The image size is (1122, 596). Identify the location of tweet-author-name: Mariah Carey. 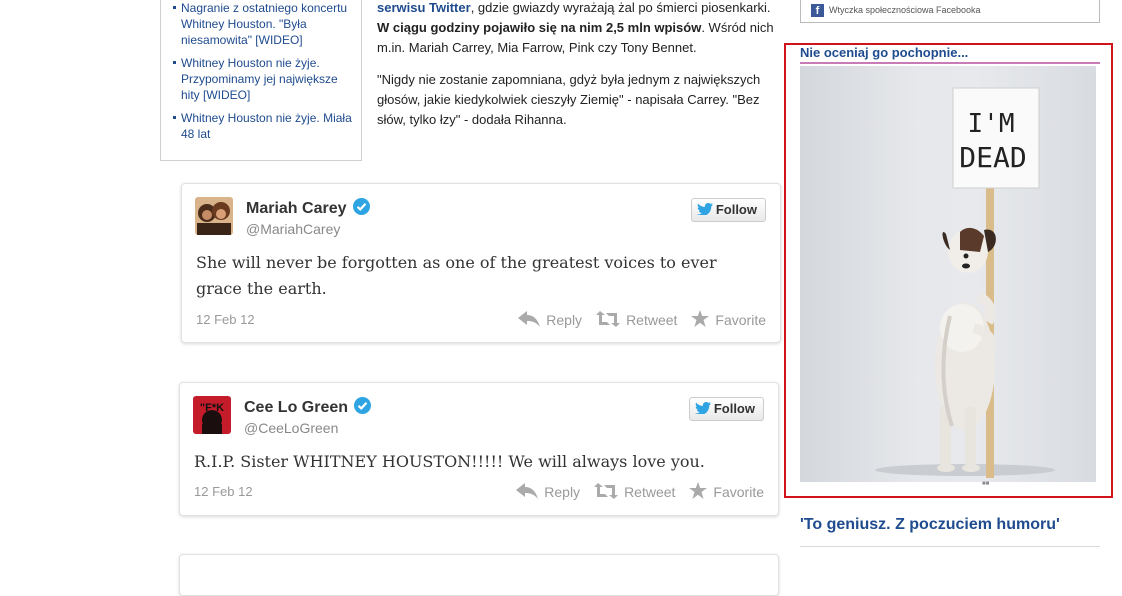
(308, 208).